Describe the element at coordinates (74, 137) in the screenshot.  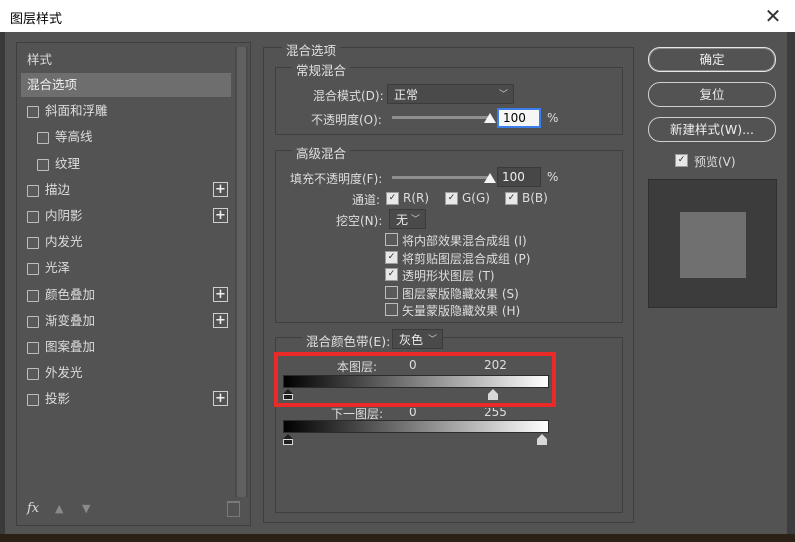
I see `style-item-label: 等高线` at that location.